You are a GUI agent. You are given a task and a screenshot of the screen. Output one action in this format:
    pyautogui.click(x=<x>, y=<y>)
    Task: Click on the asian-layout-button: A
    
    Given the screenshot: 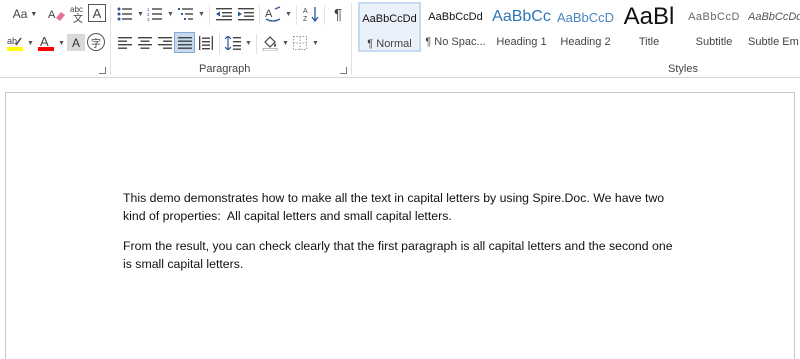 What is the action you would take?
    pyautogui.click(x=273, y=14)
    